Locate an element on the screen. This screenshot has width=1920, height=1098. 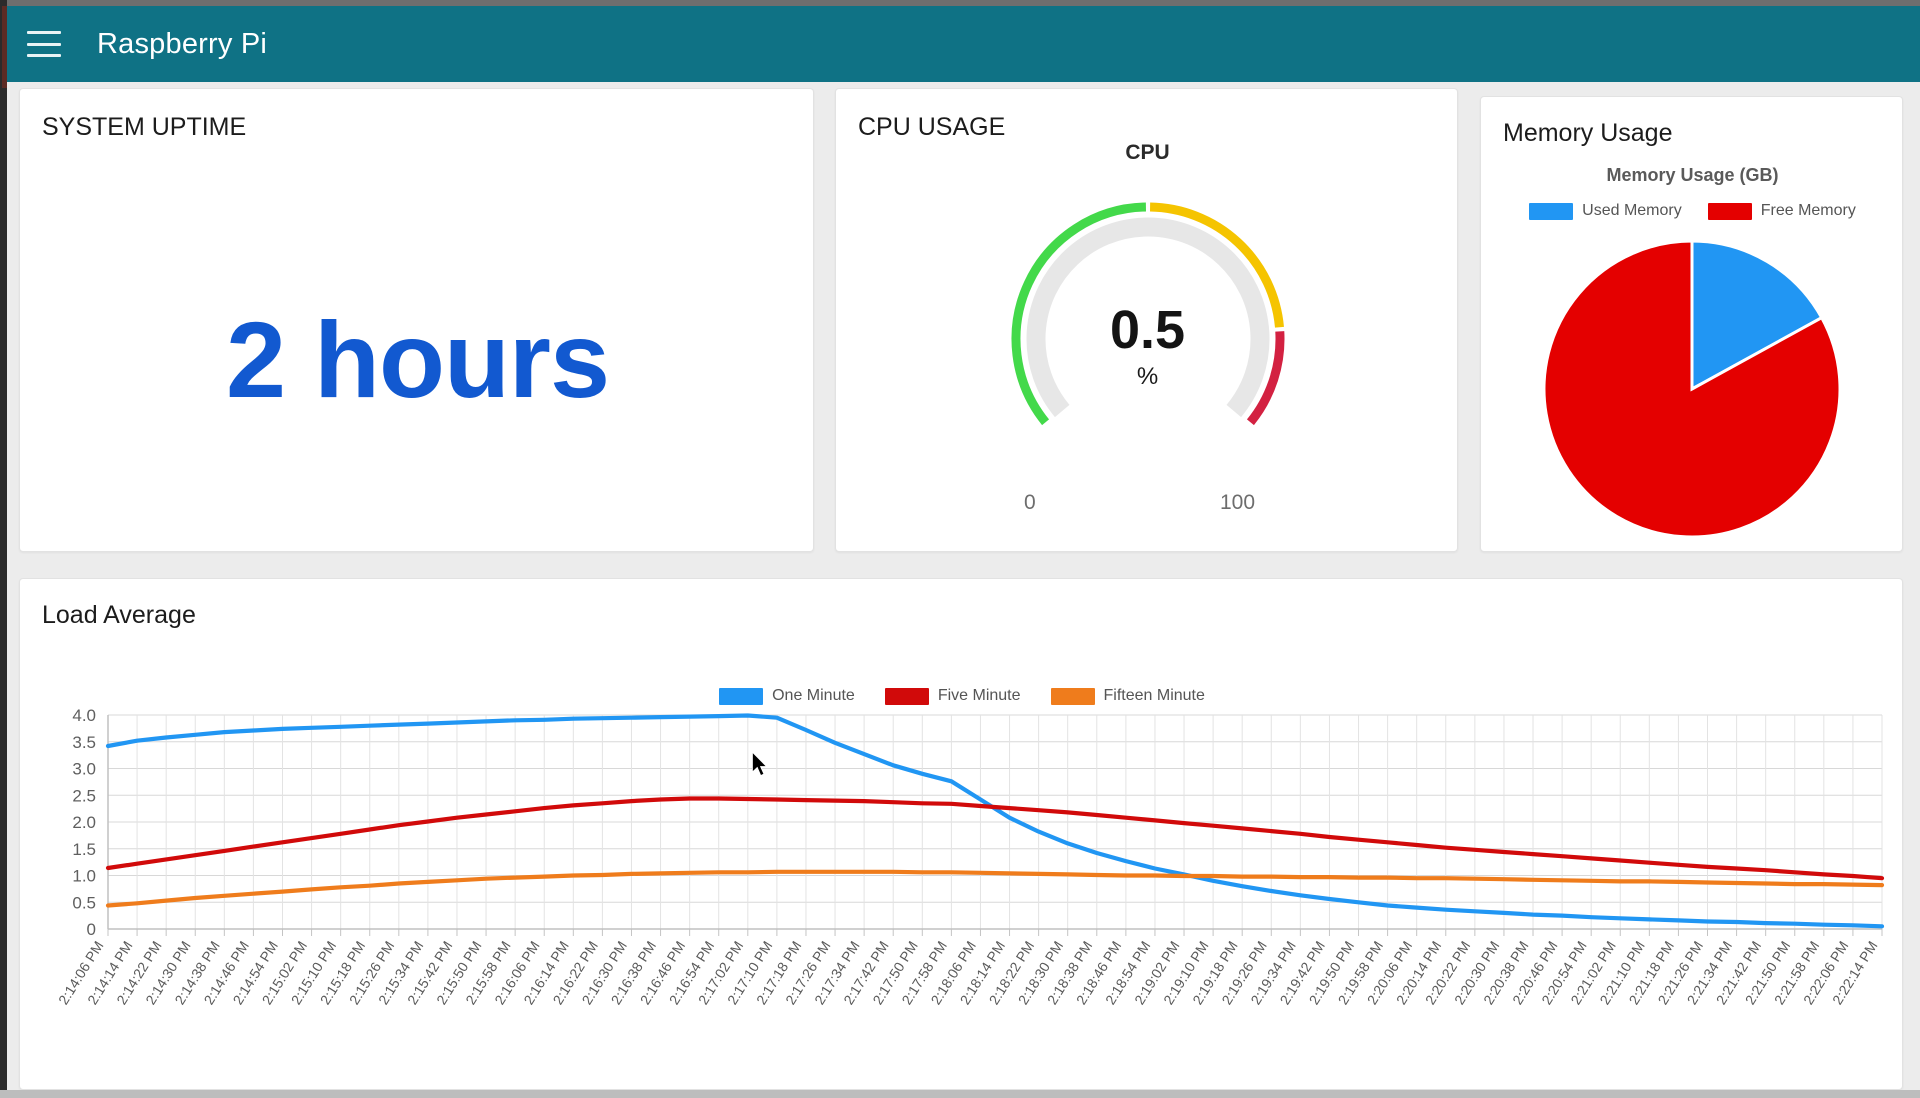
cpu-usage-title: CPU USAGE is located at coordinates (932, 127).